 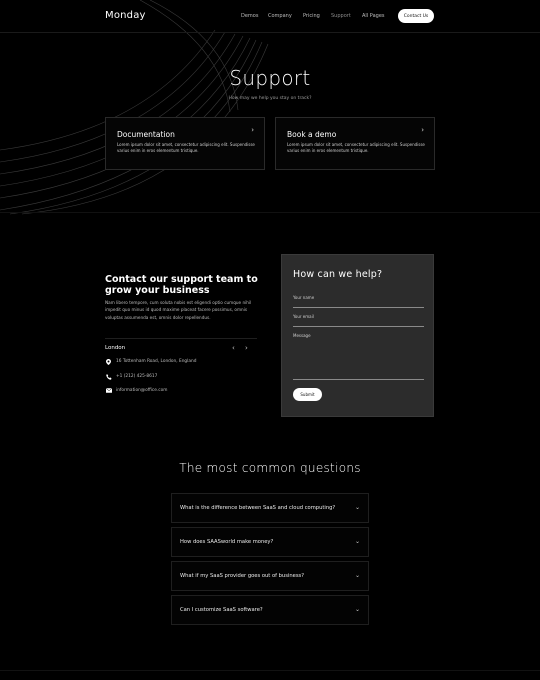 What do you see at coordinates (125, 15) in the screenshot?
I see `logo: Monday` at bounding box center [125, 15].